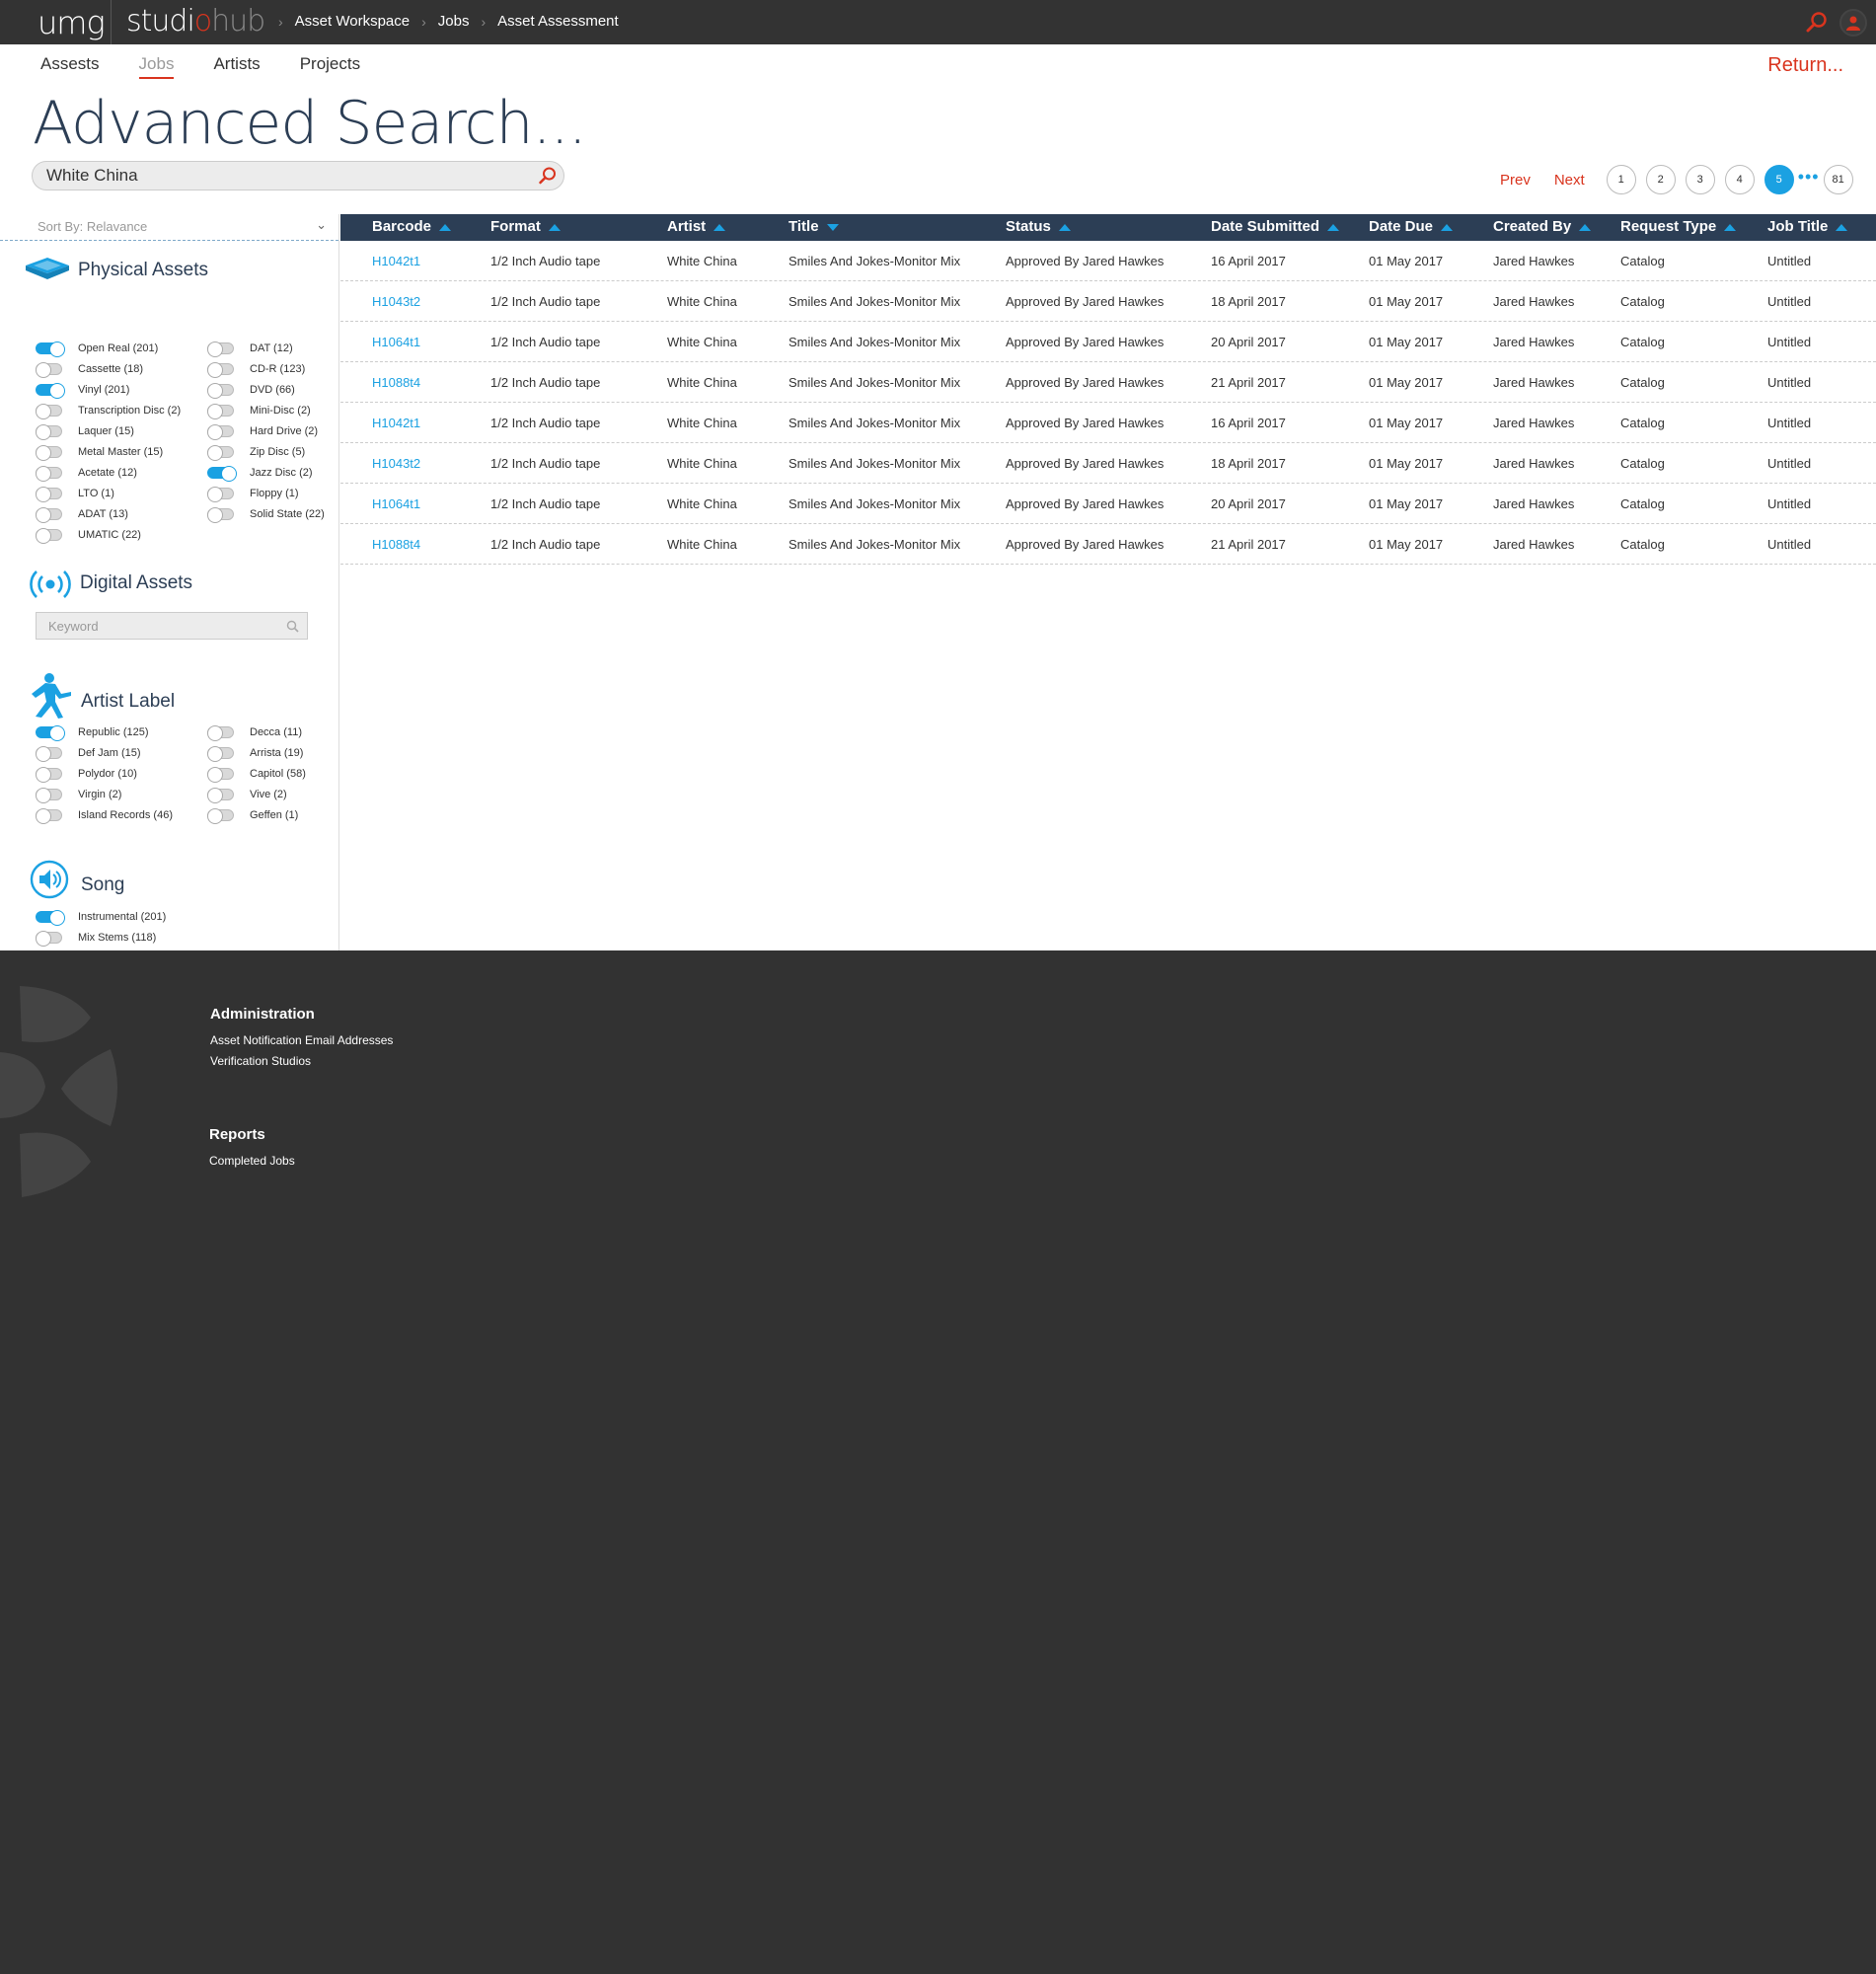  Describe the element at coordinates (256, 370) in the screenshot. I see `filter-option-cd-r: CD-R (123)` at that location.